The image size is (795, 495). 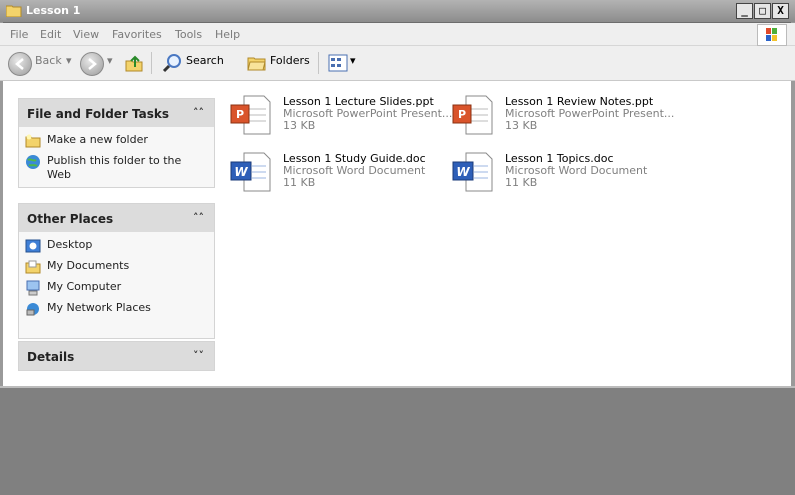 I want to click on title-bar: Lesson 1 _ □ X, so click(x=397, y=11).